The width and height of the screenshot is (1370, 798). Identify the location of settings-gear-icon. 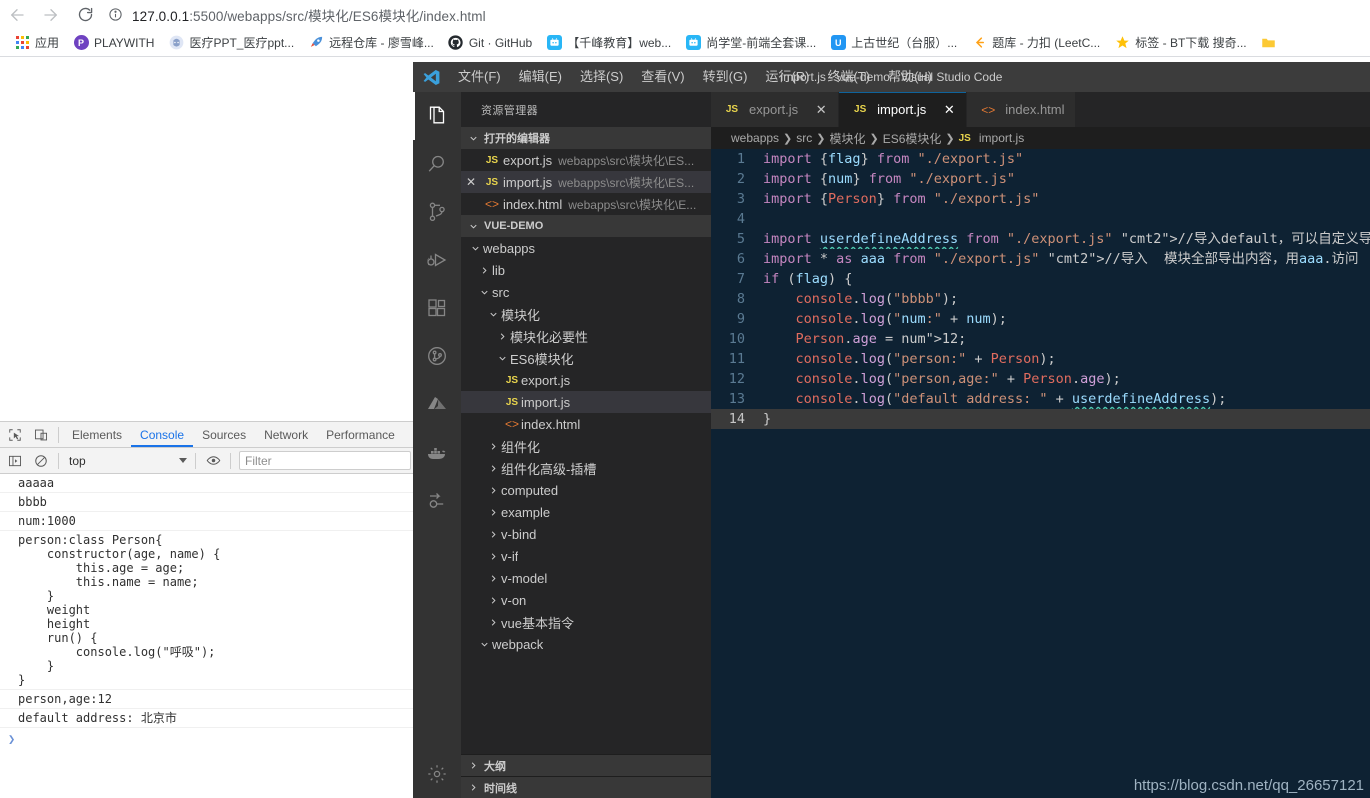
(437, 774).